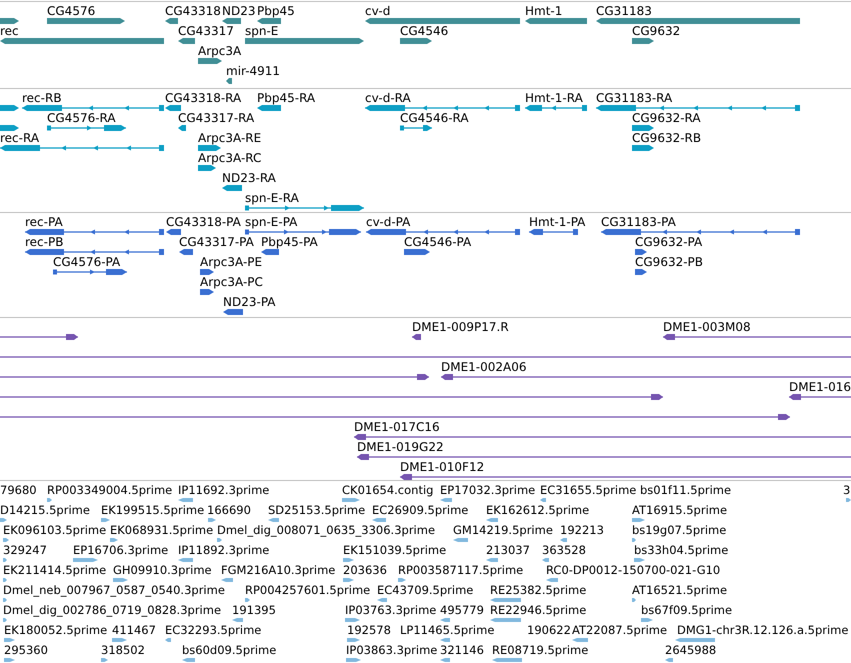  I want to click on feature-label: EK199515.5prime, so click(152, 510).